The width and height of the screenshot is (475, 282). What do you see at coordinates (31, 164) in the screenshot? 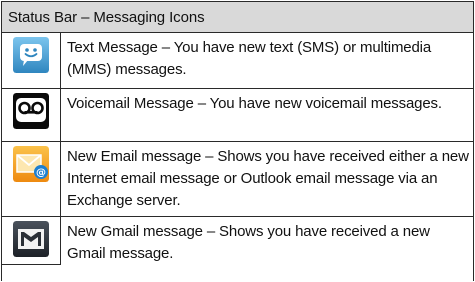
I see `email-icon: @` at bounding box center [31, 164].